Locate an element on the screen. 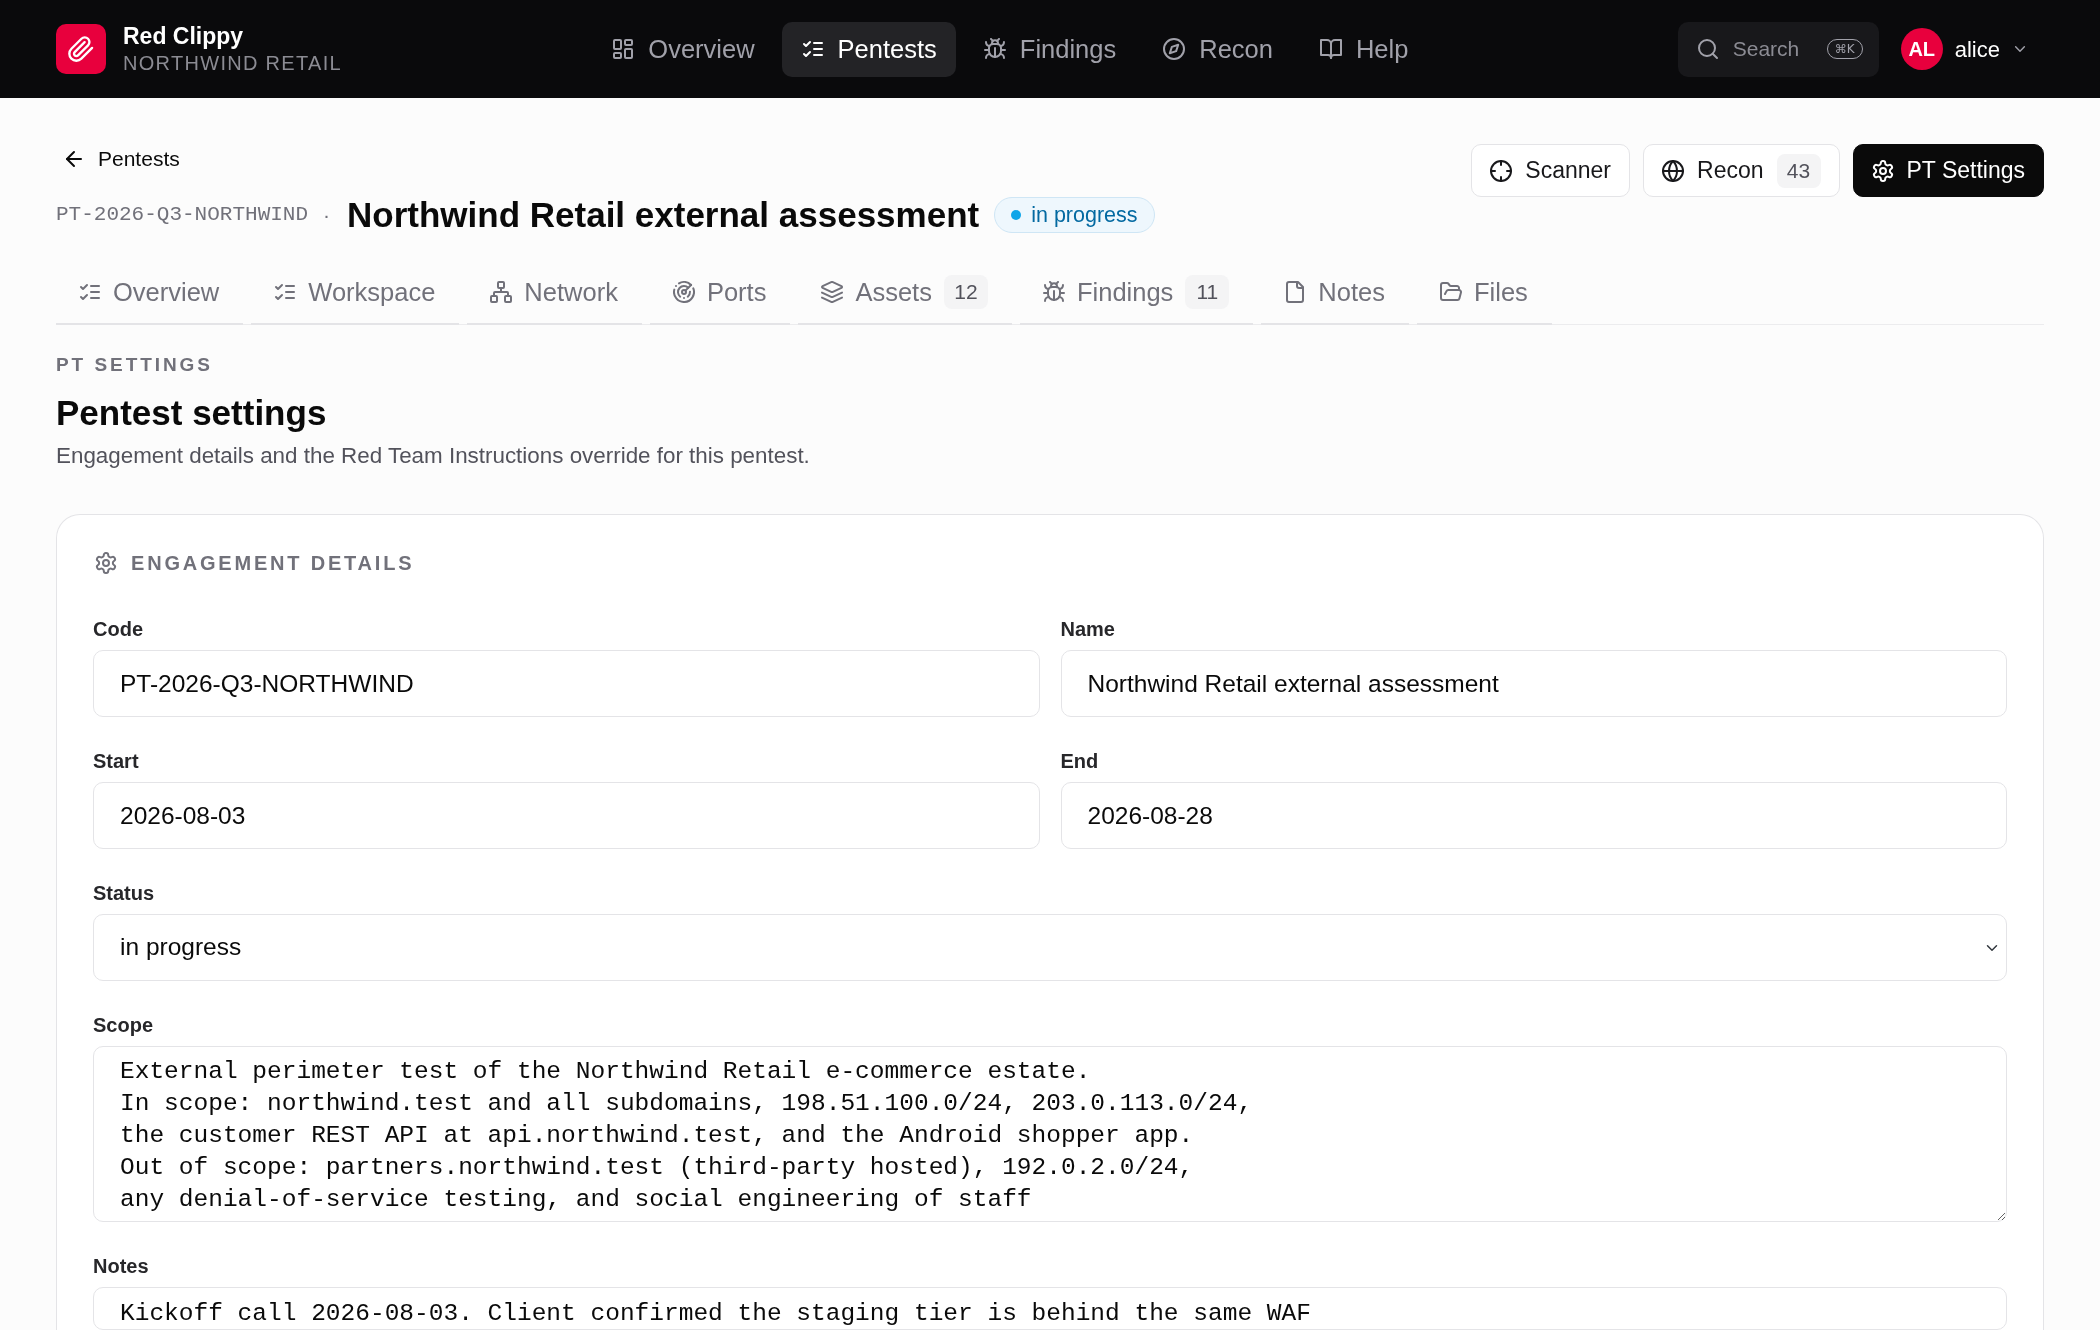  back-link: Pentests is located at coordinates (121, 159).